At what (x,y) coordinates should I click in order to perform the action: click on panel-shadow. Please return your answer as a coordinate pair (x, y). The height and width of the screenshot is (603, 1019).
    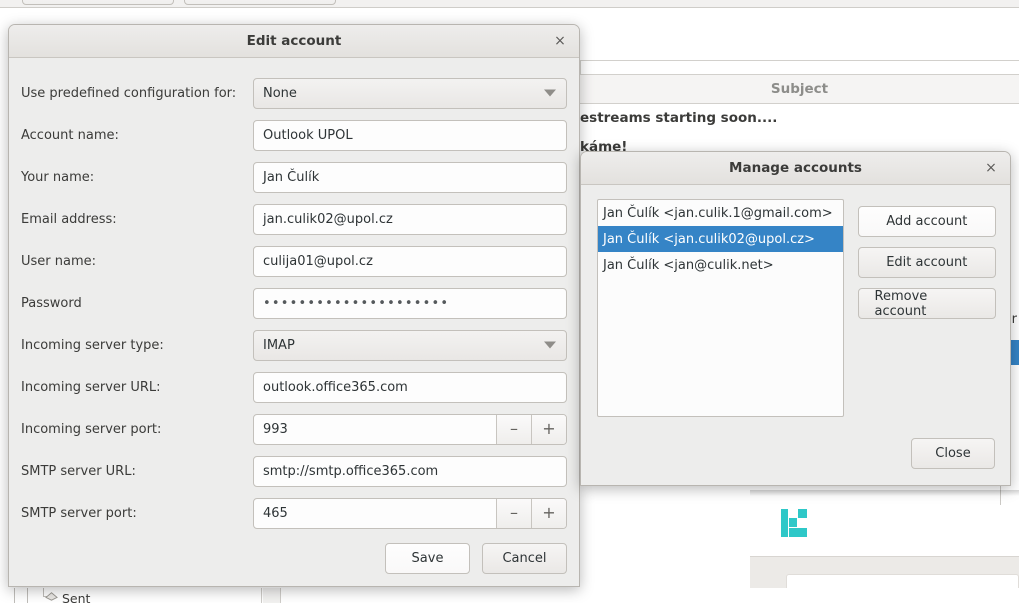
    Looking at the image, I should click on (884, 493).